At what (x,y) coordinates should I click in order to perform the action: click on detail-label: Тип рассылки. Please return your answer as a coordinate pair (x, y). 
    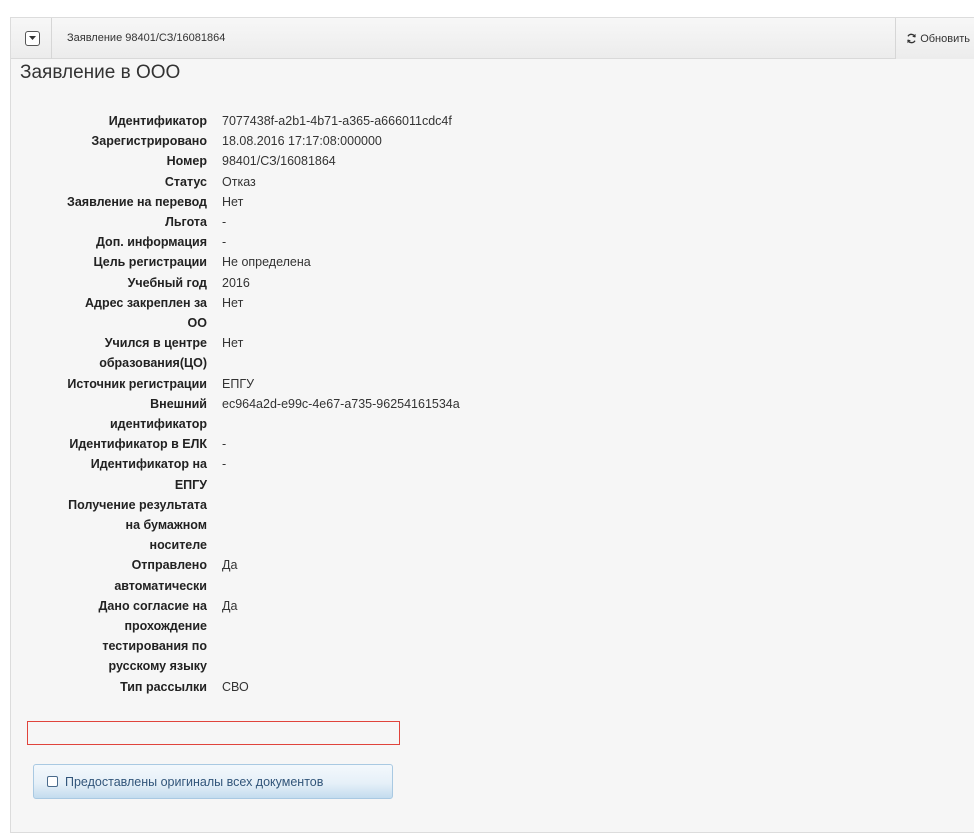
    Looking at the image, I should click on (103, 687).